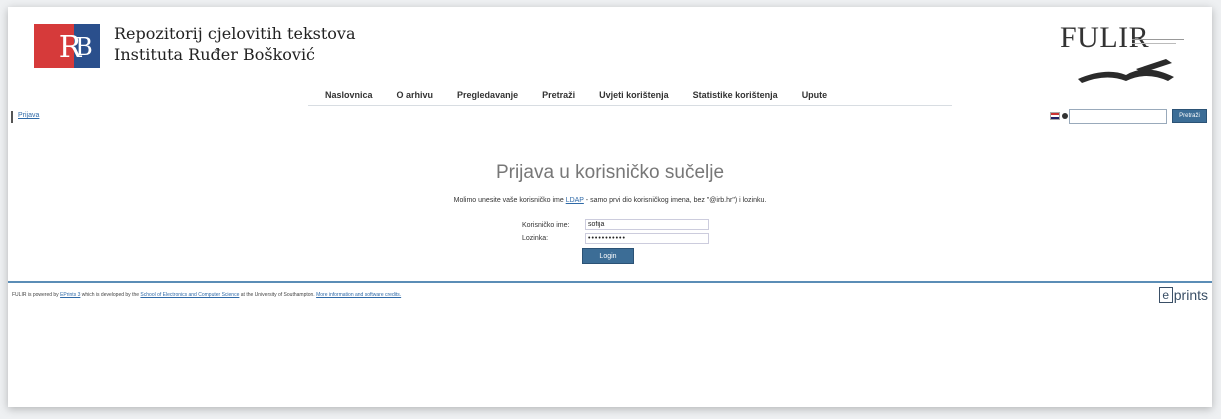  I want to click on login-button: Login, so click(608, 256).